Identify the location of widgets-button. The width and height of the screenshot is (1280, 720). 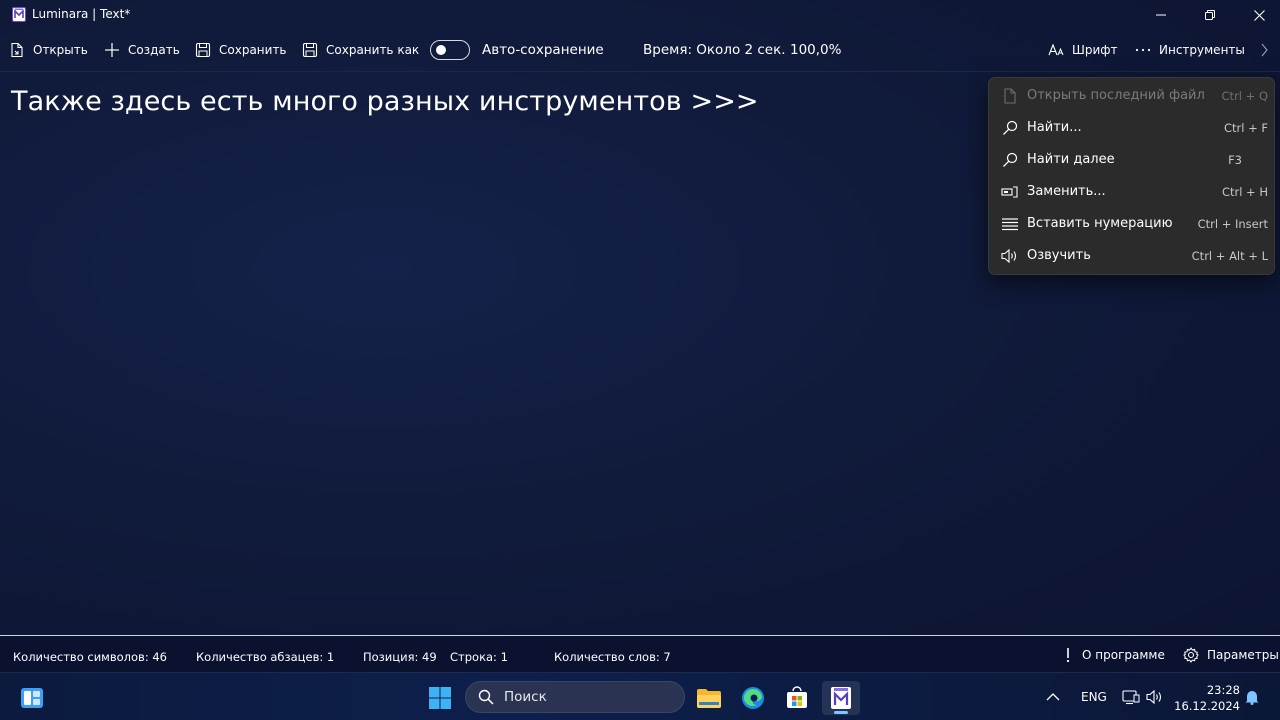
(32, 698).